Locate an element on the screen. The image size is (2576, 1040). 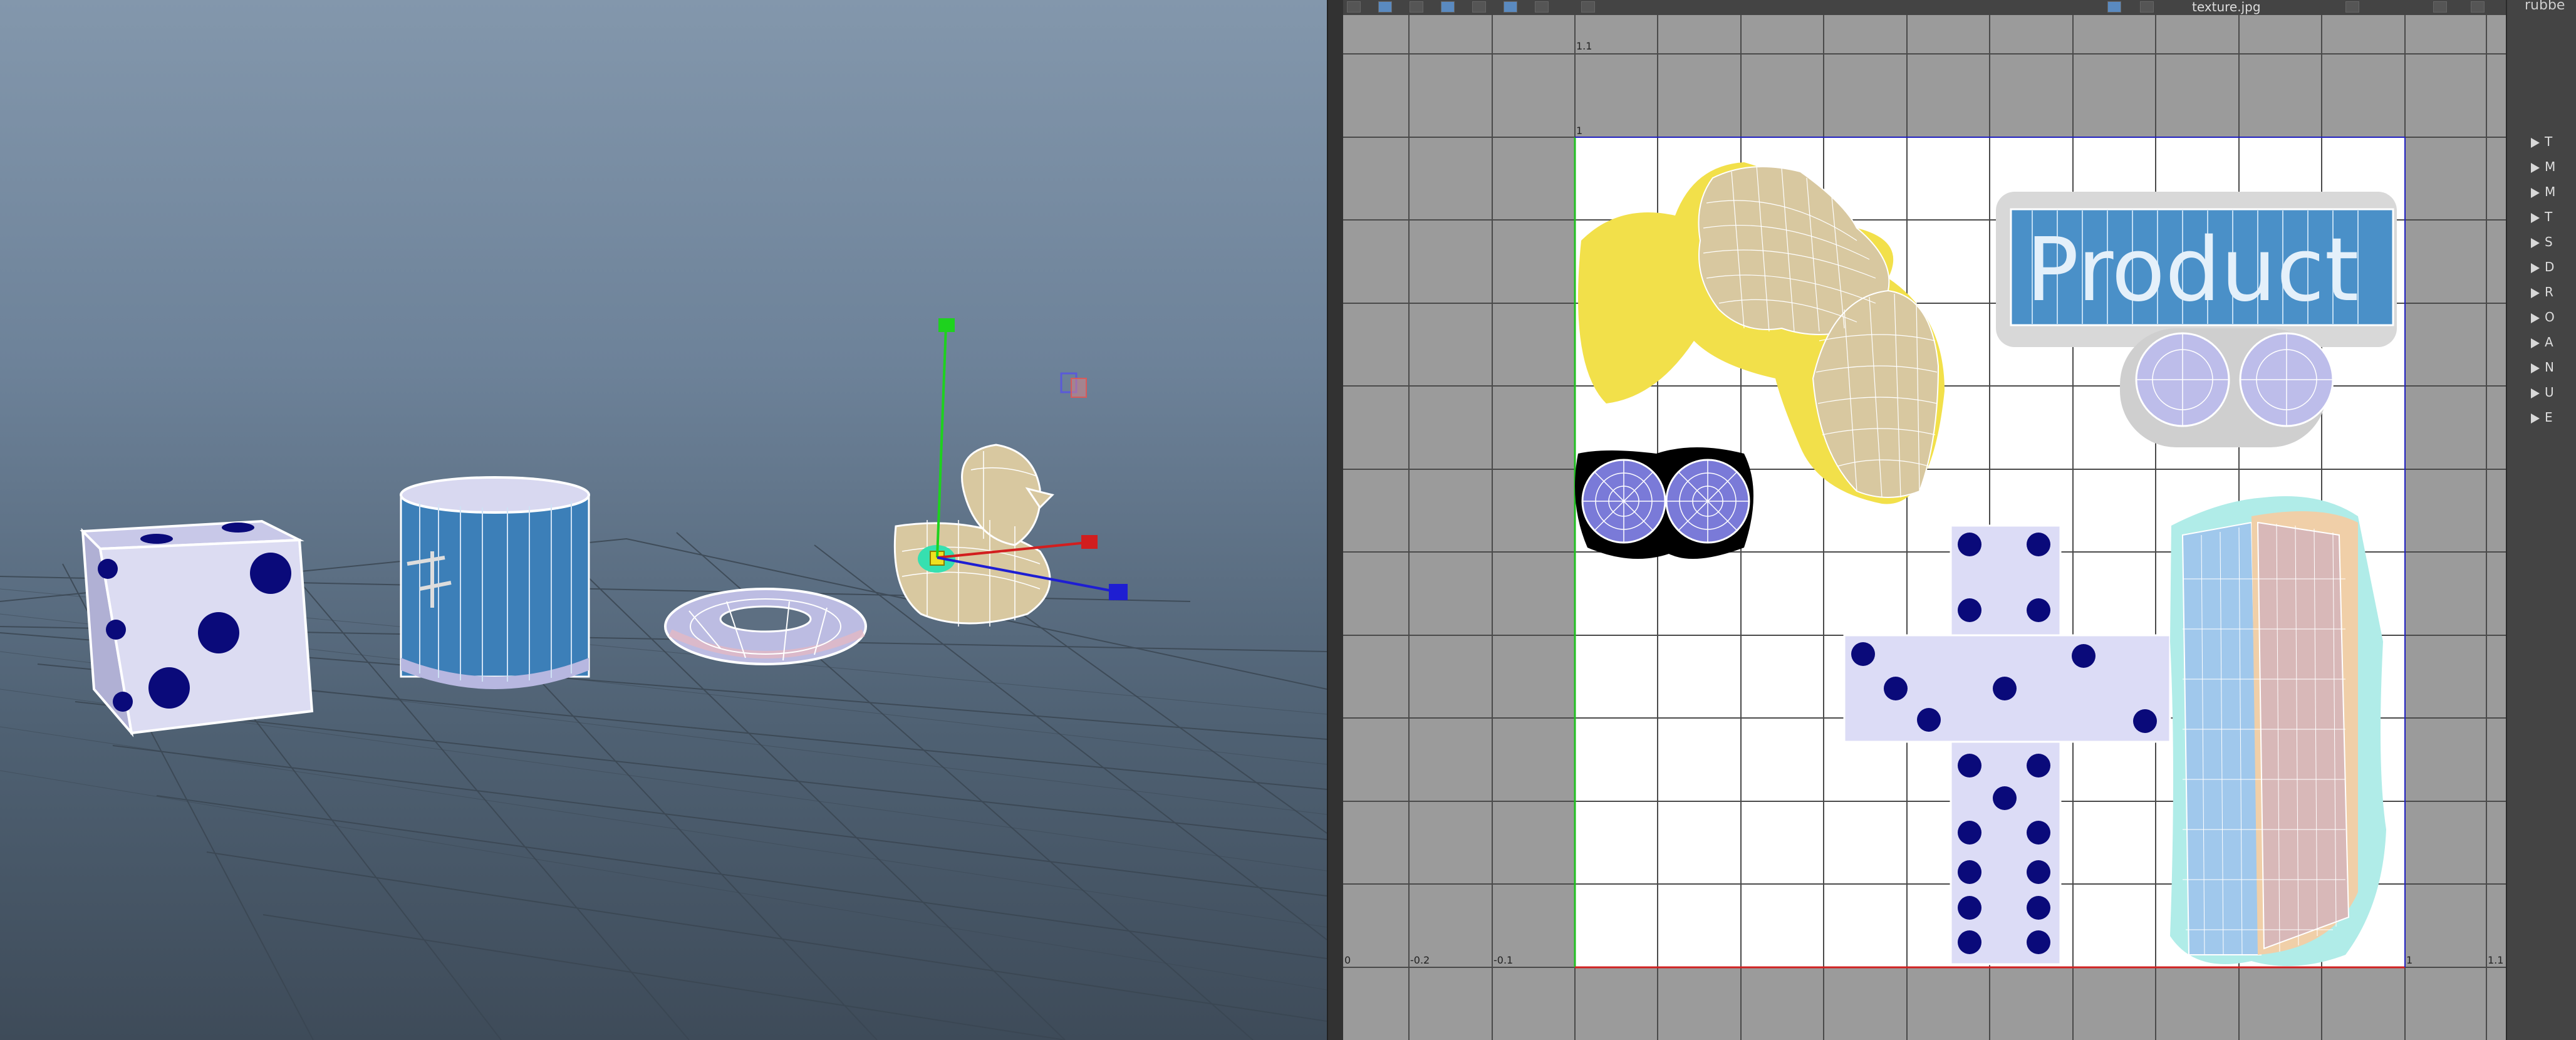
cylinder-uv-shell is located at coordinates (2278, 731).